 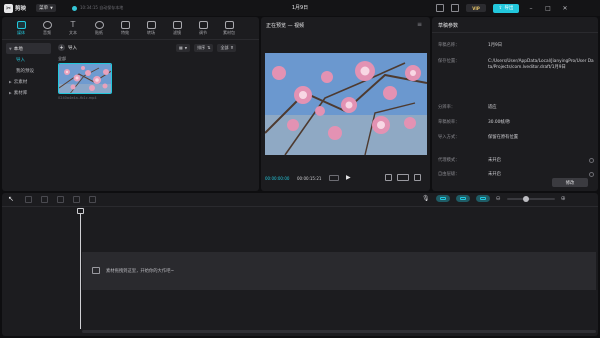 I want to click on prop-key: 保存位置：, so click(x=449, y=61).